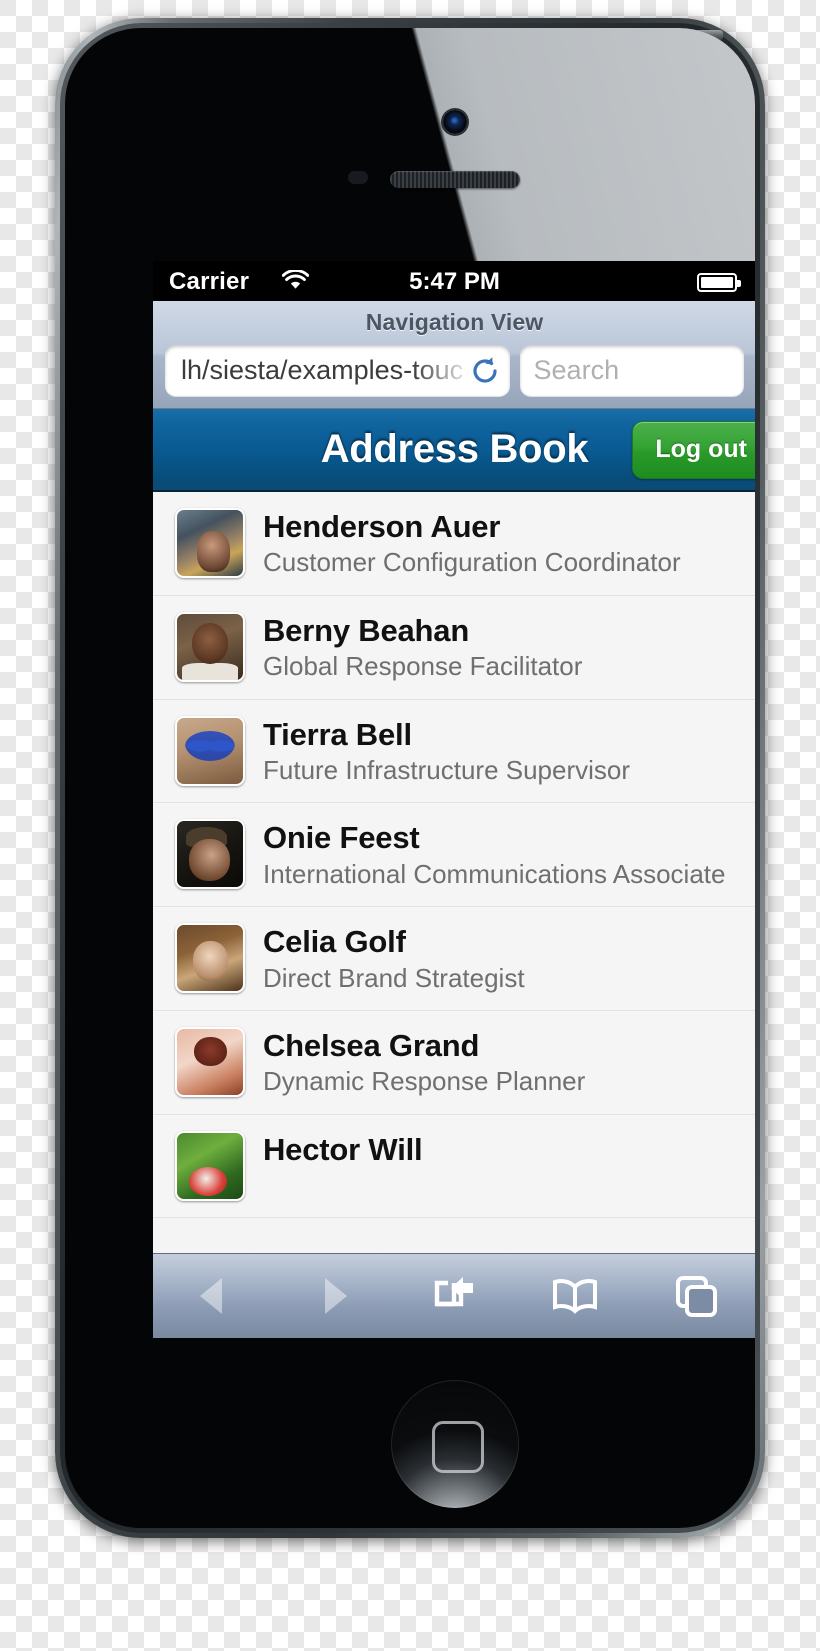  I want to click on forward-icon, so click(334, 1296).